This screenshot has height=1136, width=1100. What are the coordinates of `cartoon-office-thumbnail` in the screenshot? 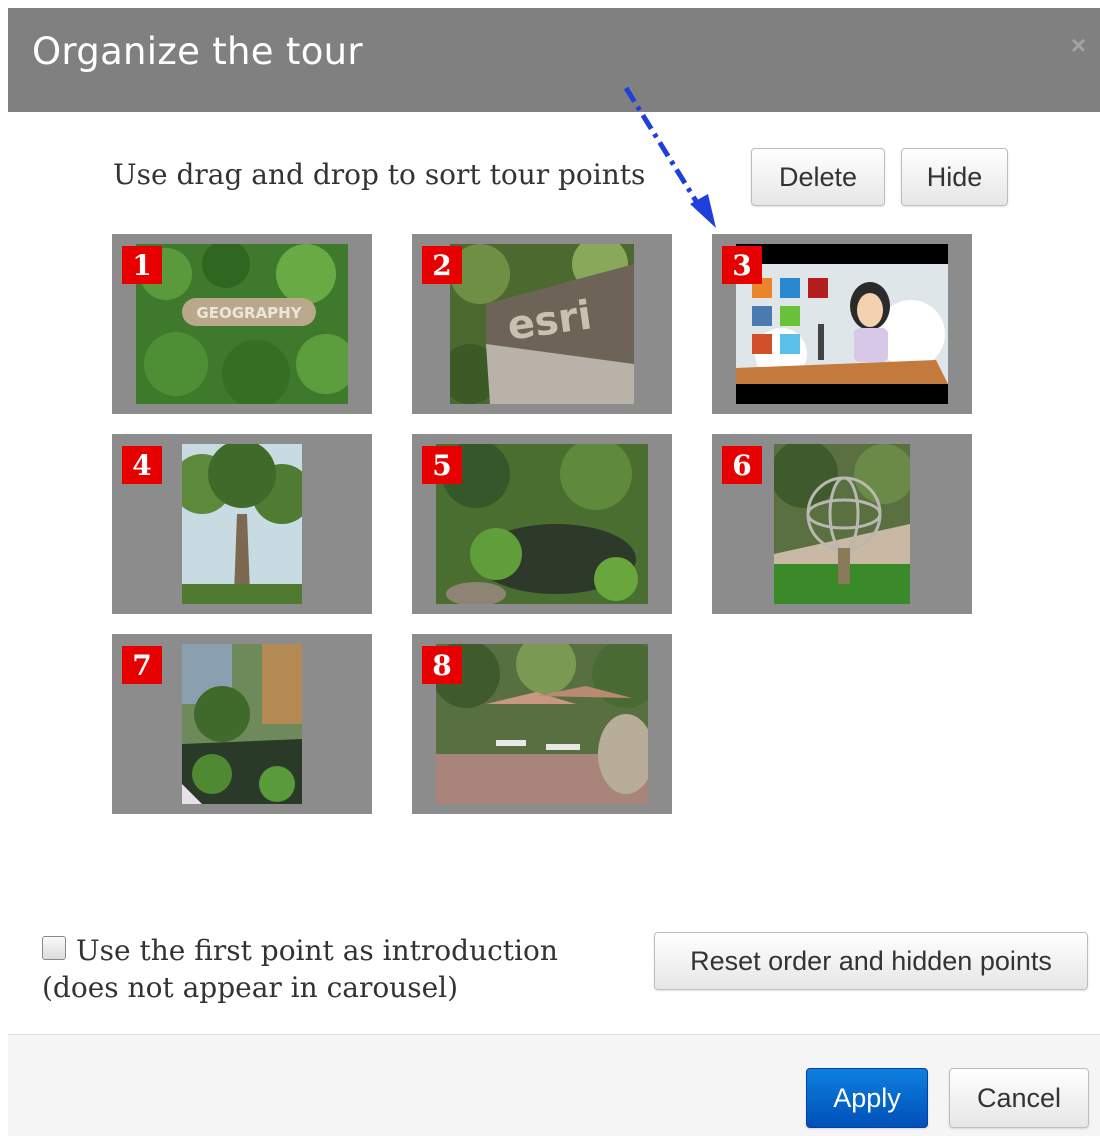 It's located at (842, 324).